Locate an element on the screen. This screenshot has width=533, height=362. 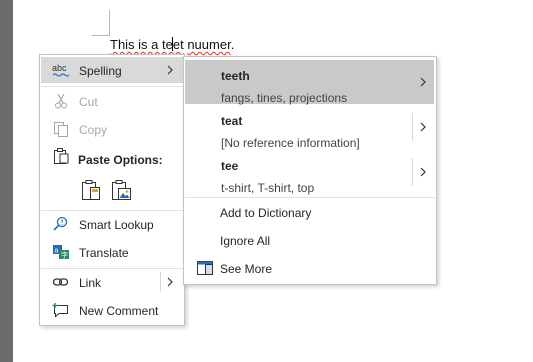
new-comment-label: New Comment is located at coordinates (119, 311).